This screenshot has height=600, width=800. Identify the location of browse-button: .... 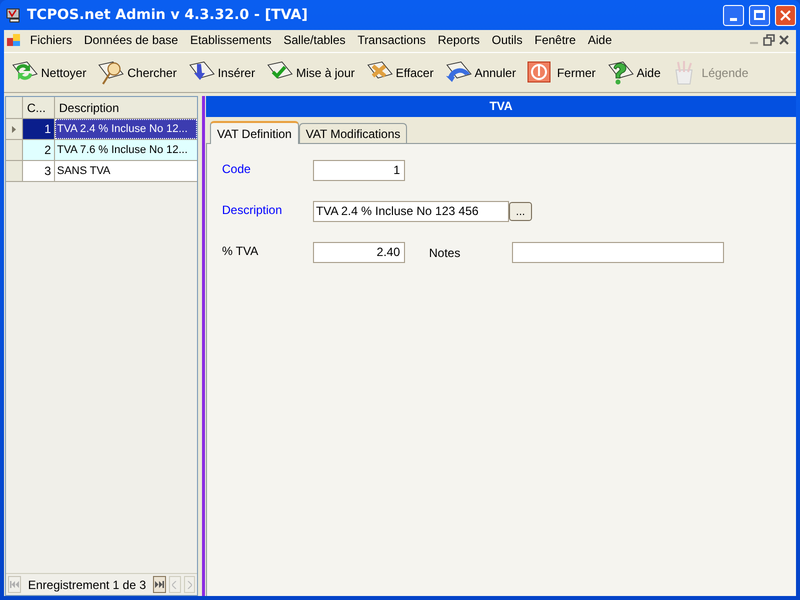
(520, 211).